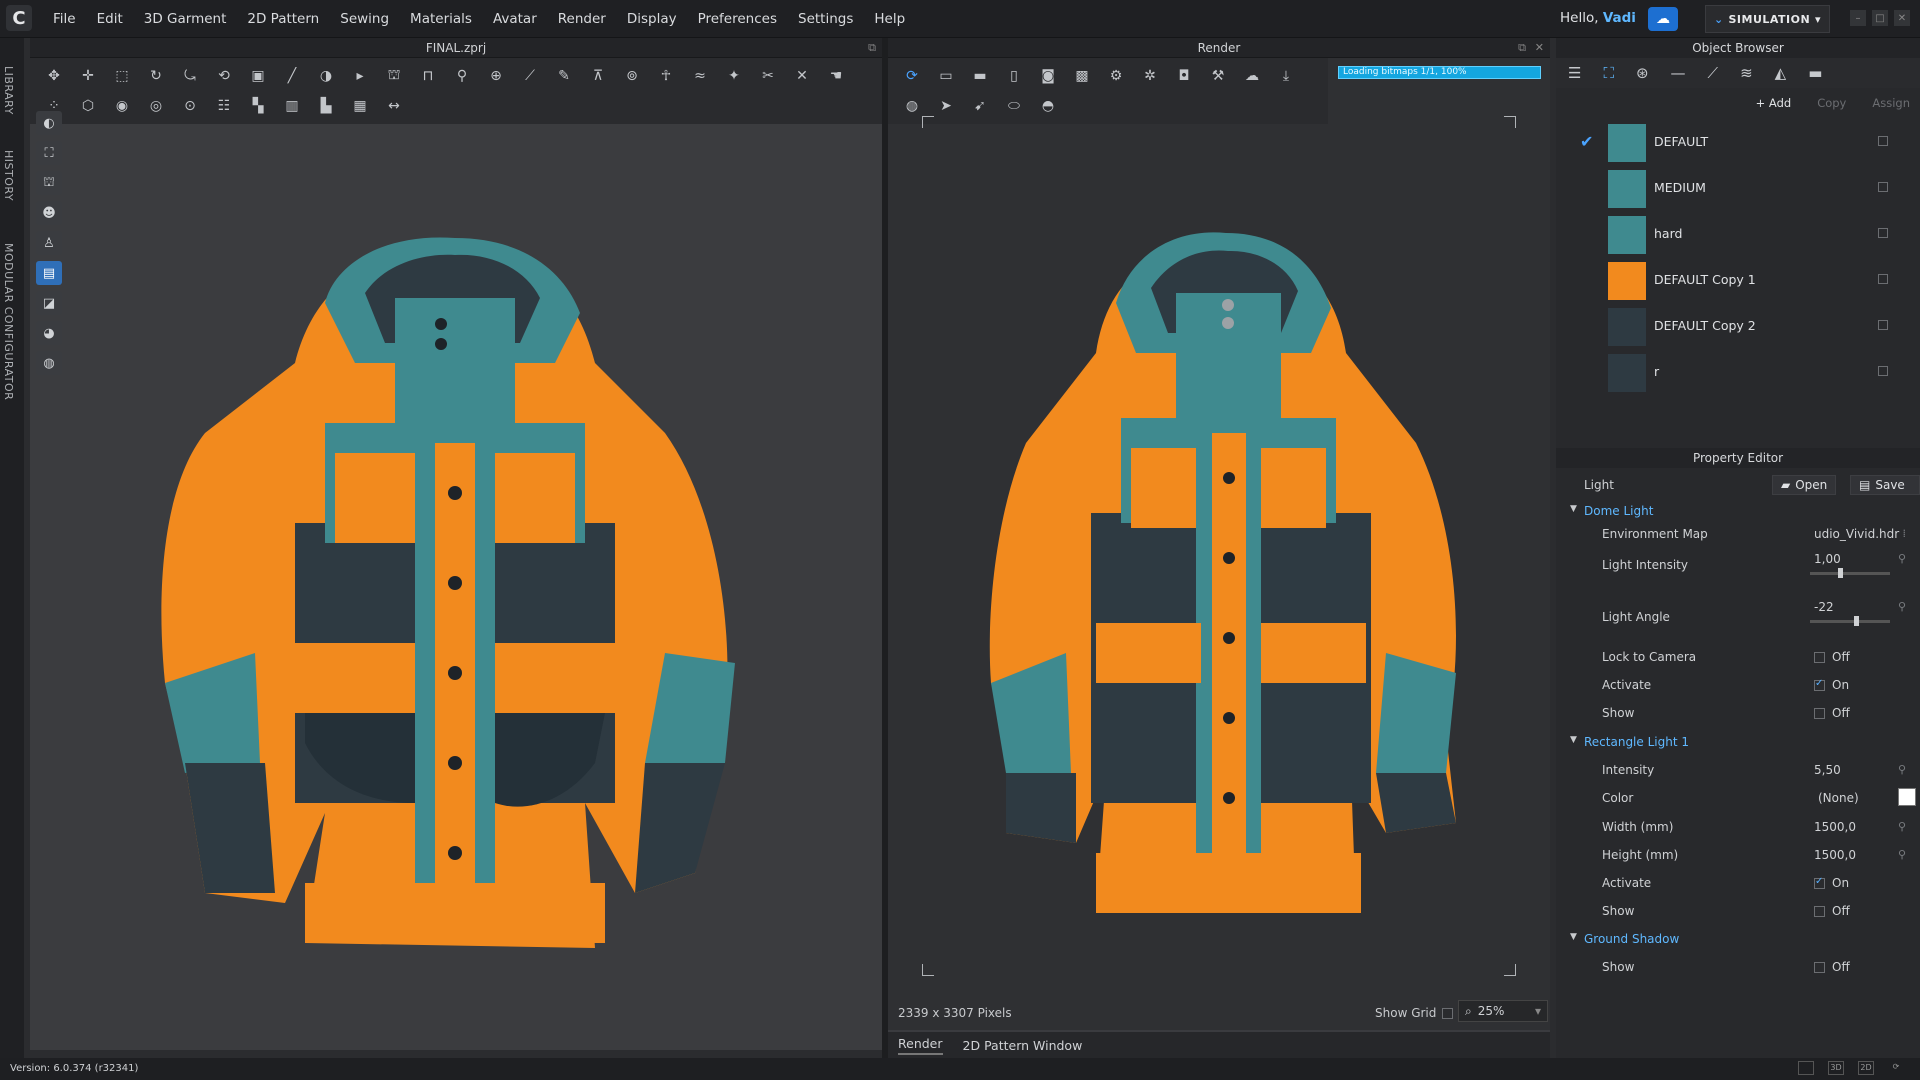 This screenshot has height=1080, width=1920. Describe the element at coordinates (564, 76) in the screenshot. I see `pen-icon: ✎` at that location.